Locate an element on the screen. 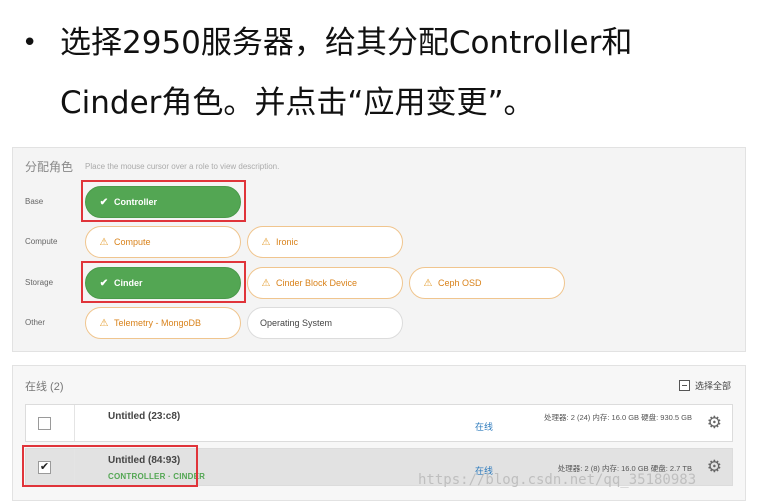  roles-panel-title: 分配角色 is located at coordinates (49, 167).